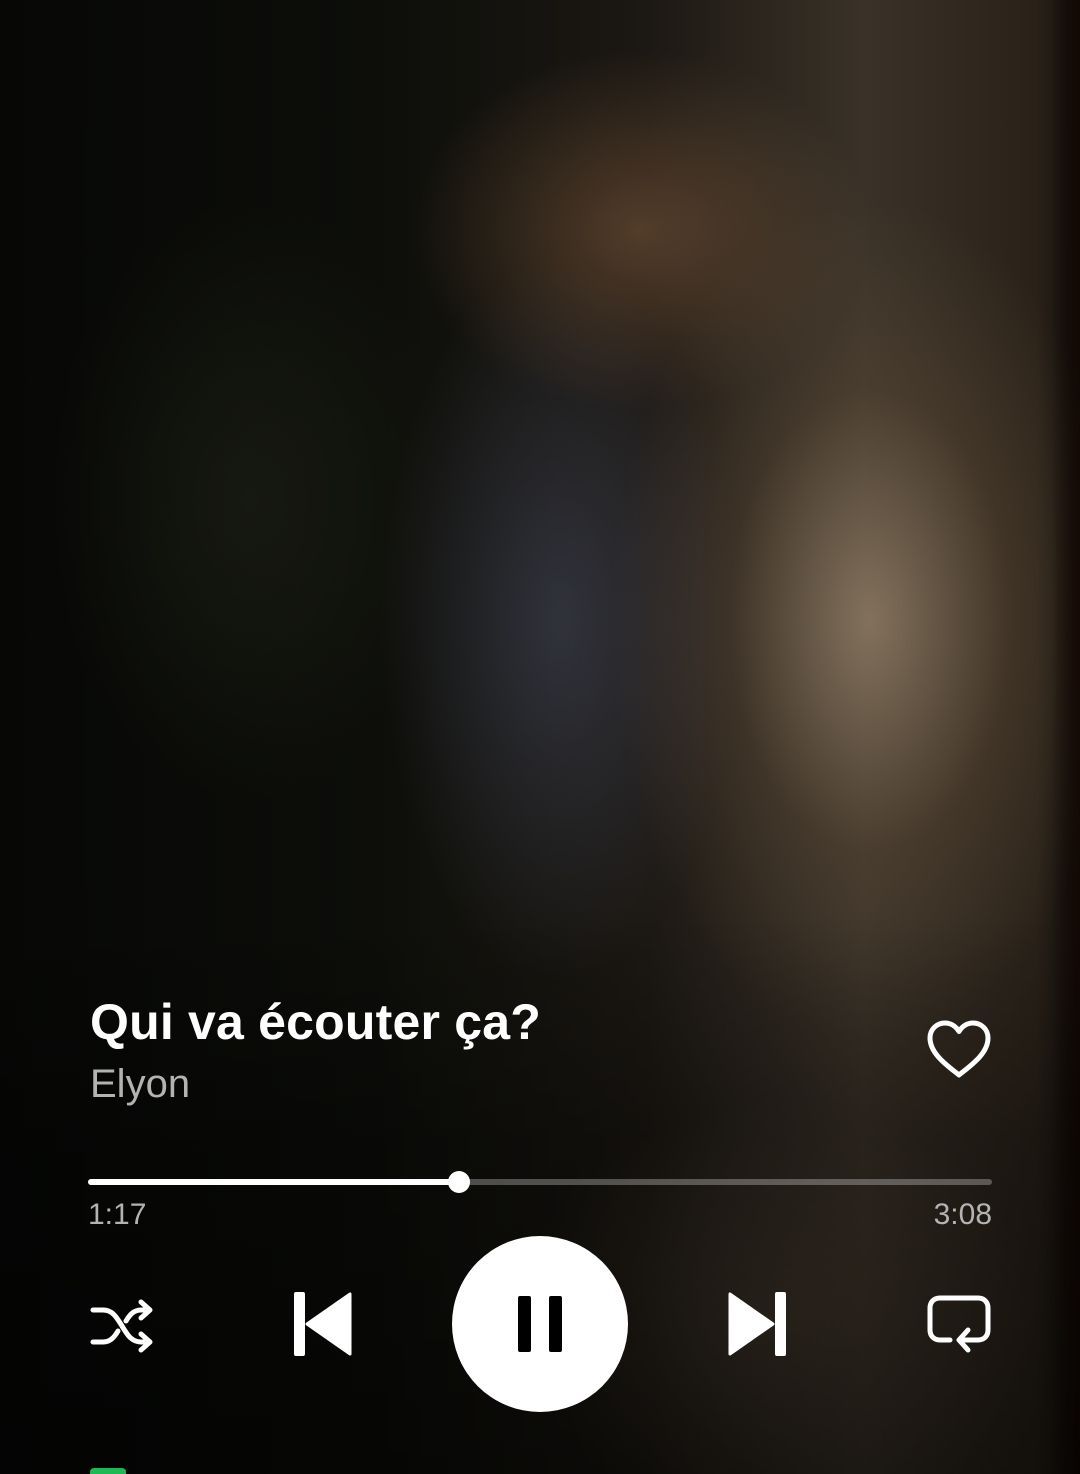  Describe the element at coordinates (273, 1182) in the screenshot. I see `progress-fill` at that location.